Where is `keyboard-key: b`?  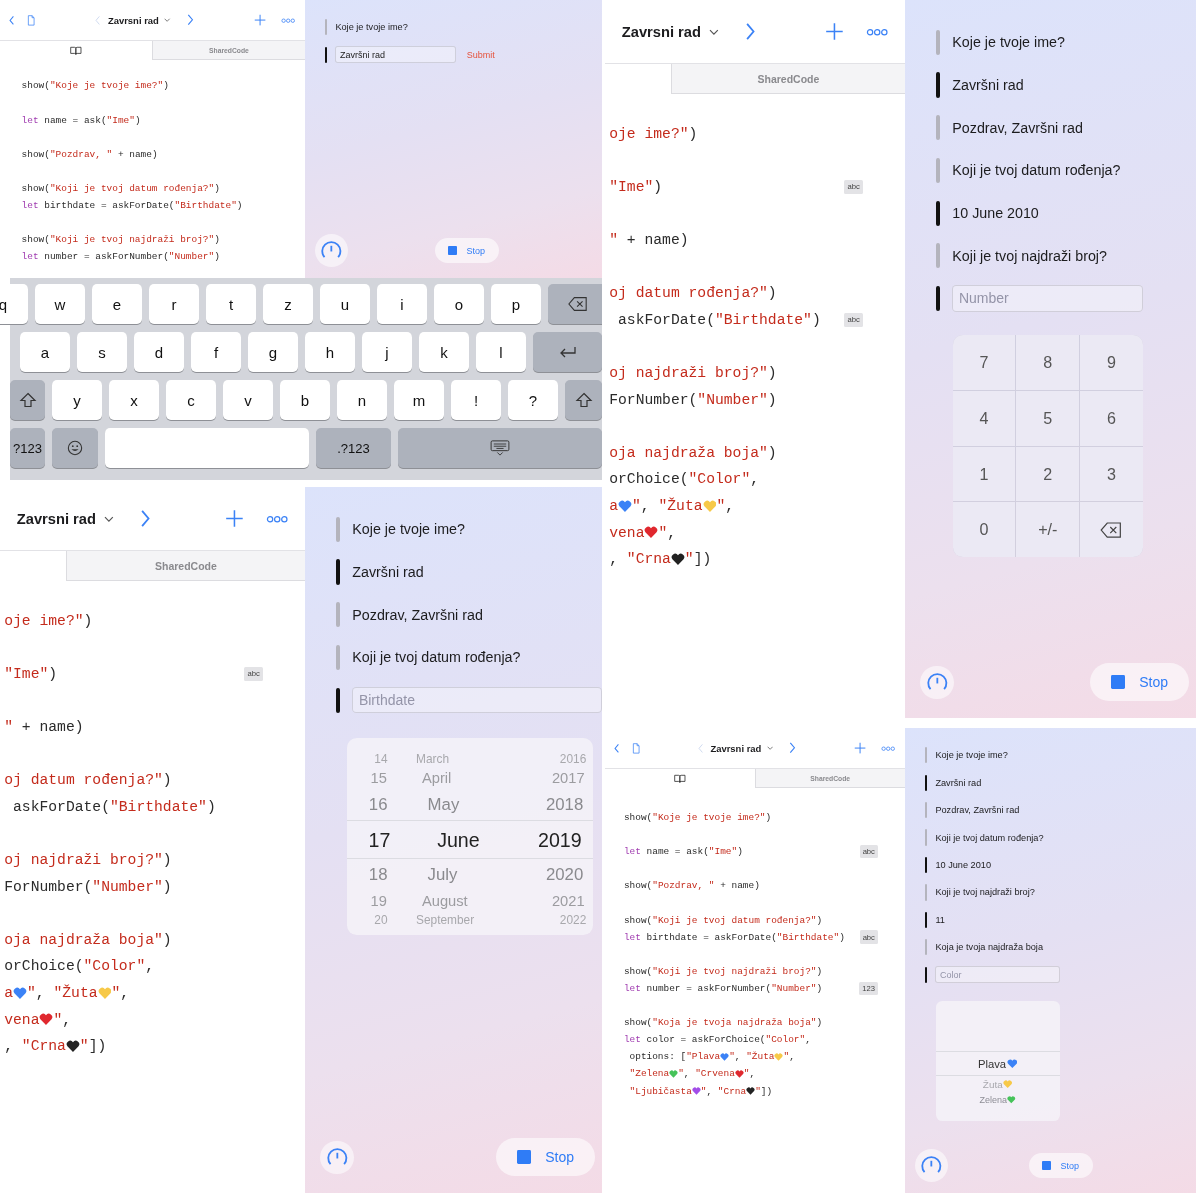
keyboard-key: b is located at coordinates (305, 400).